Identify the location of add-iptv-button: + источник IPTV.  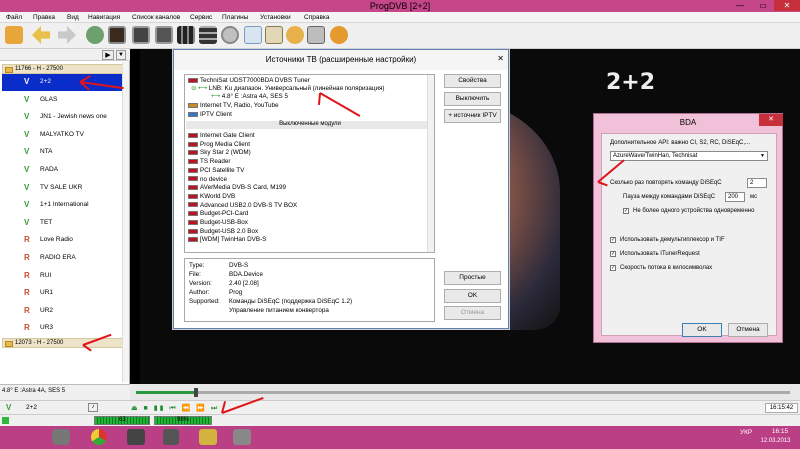
(472, 116).